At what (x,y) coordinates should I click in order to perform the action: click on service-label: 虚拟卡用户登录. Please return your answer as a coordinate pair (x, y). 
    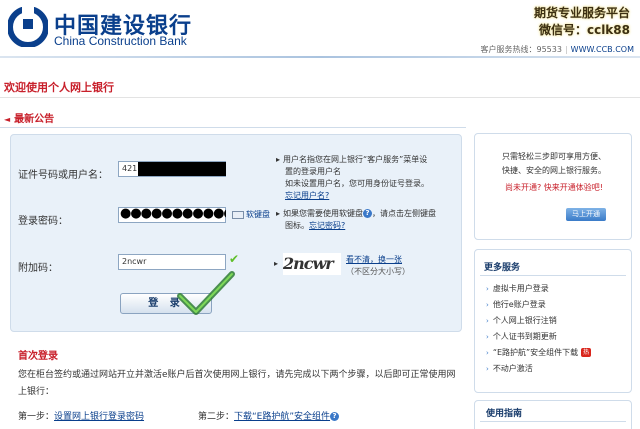
    Looking at the image, I should click on (520, 288).